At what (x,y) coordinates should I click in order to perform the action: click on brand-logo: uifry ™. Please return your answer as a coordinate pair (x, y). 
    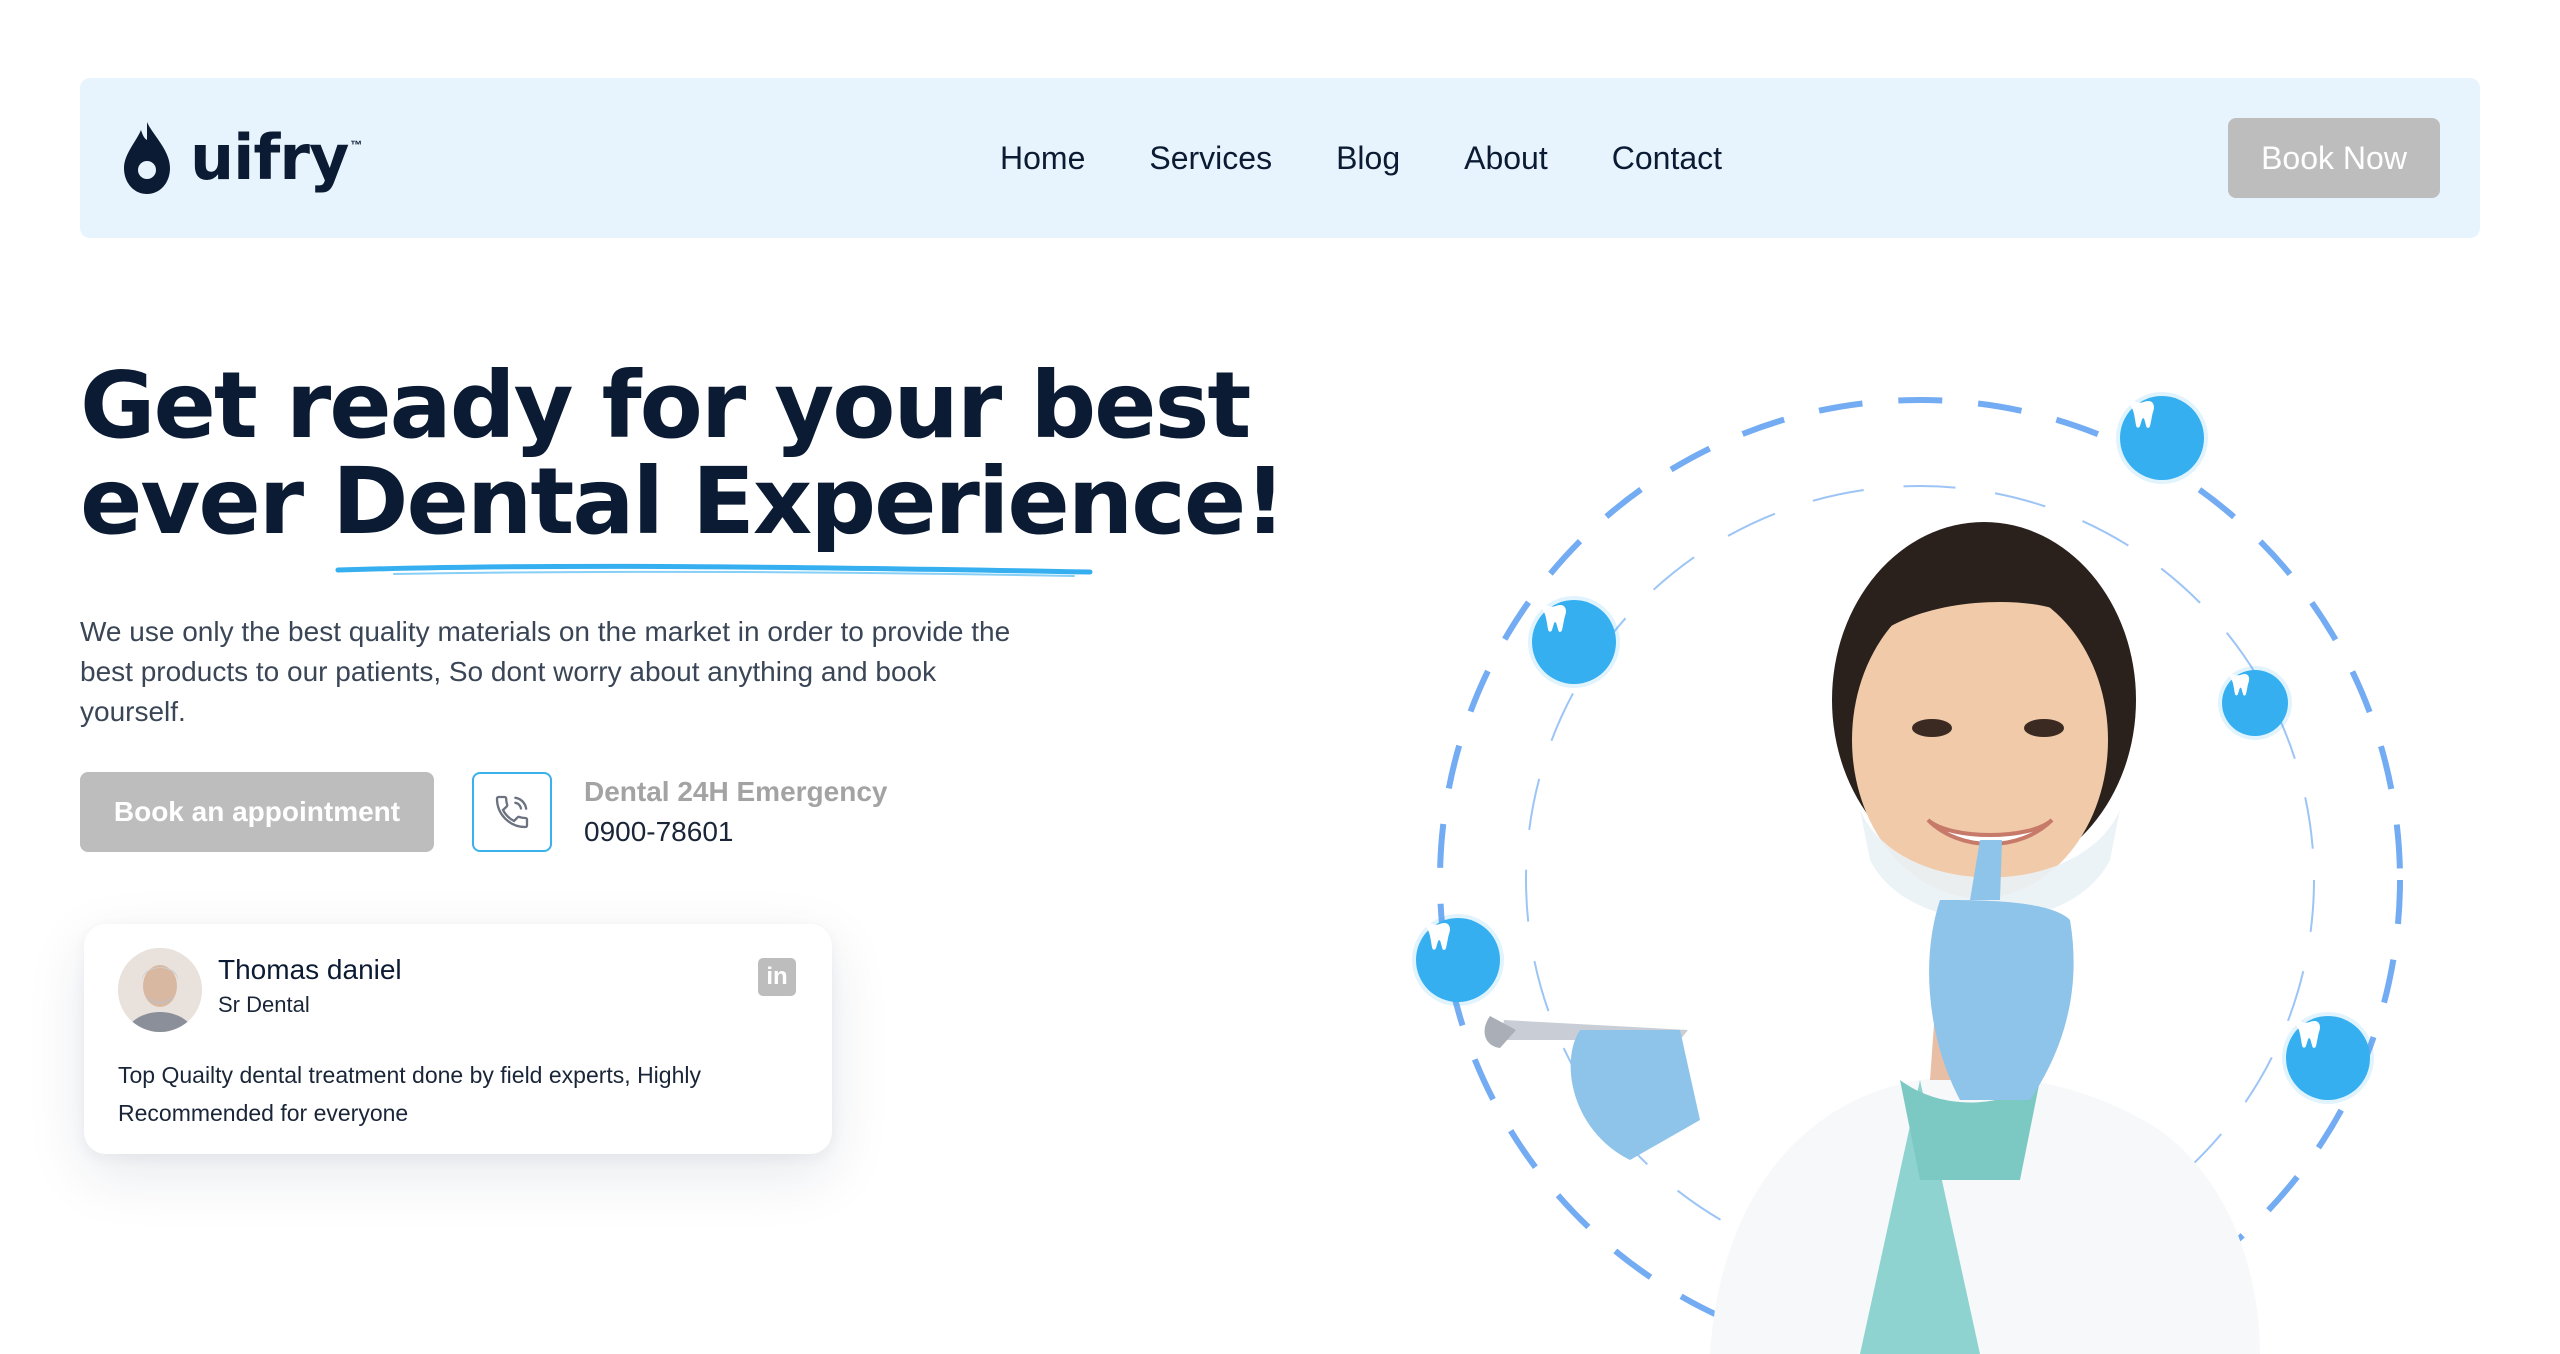
    Looking at the image, I should click on (240, 158).